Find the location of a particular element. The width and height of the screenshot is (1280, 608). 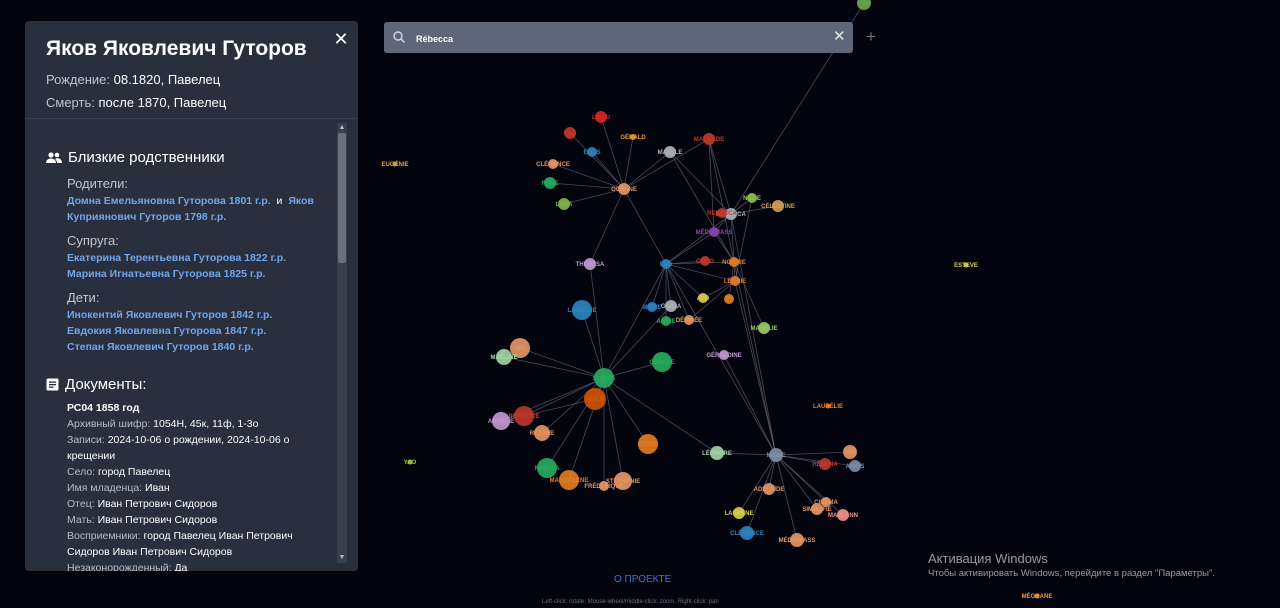

graph-node-label: LÉONIE is located at coordinates (735, 281).